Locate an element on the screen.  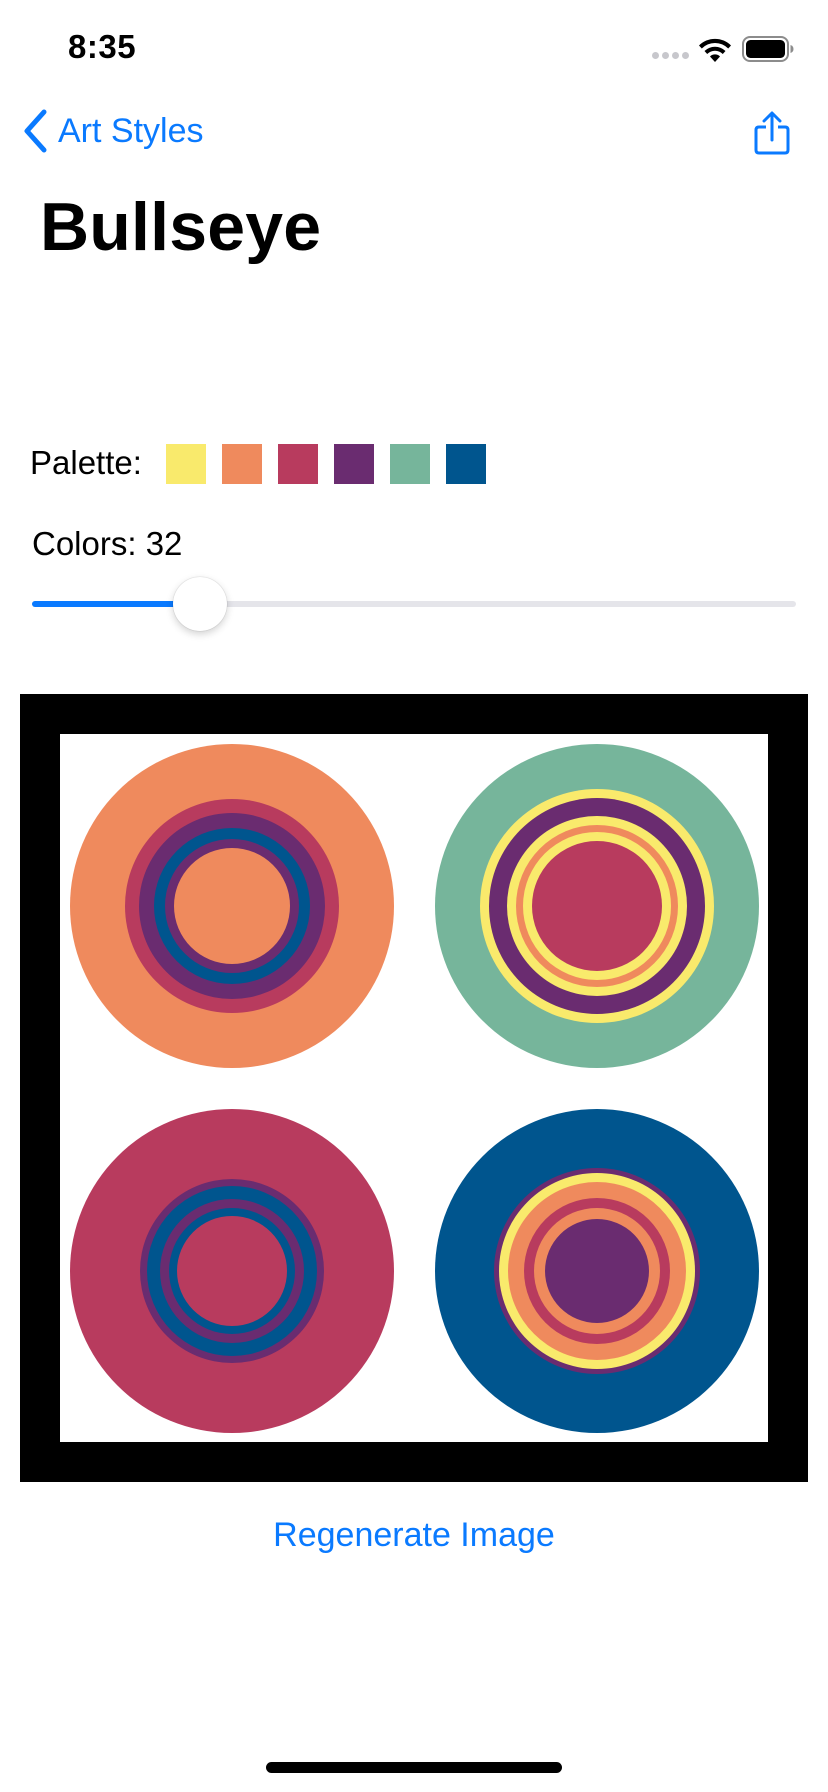
colors-count-label: Colors: 32 is located at coordinates (107, 543).